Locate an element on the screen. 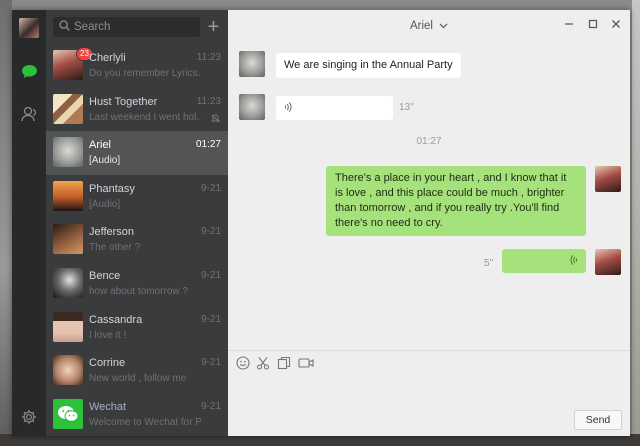 The image size is (640, 446). mute-bell-icon is located at coordinates (215, 119).